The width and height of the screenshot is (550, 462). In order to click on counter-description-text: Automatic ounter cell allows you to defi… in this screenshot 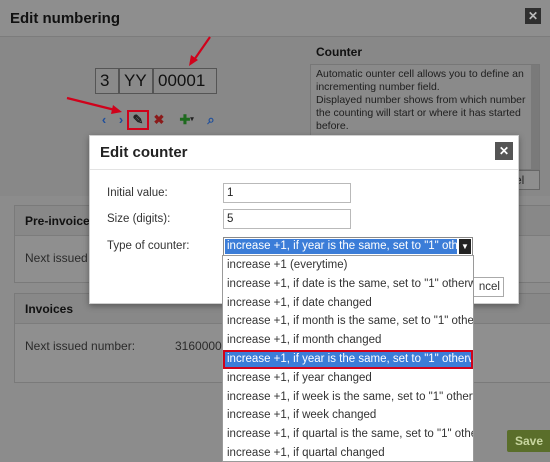, I will do `click(421, 100)`.